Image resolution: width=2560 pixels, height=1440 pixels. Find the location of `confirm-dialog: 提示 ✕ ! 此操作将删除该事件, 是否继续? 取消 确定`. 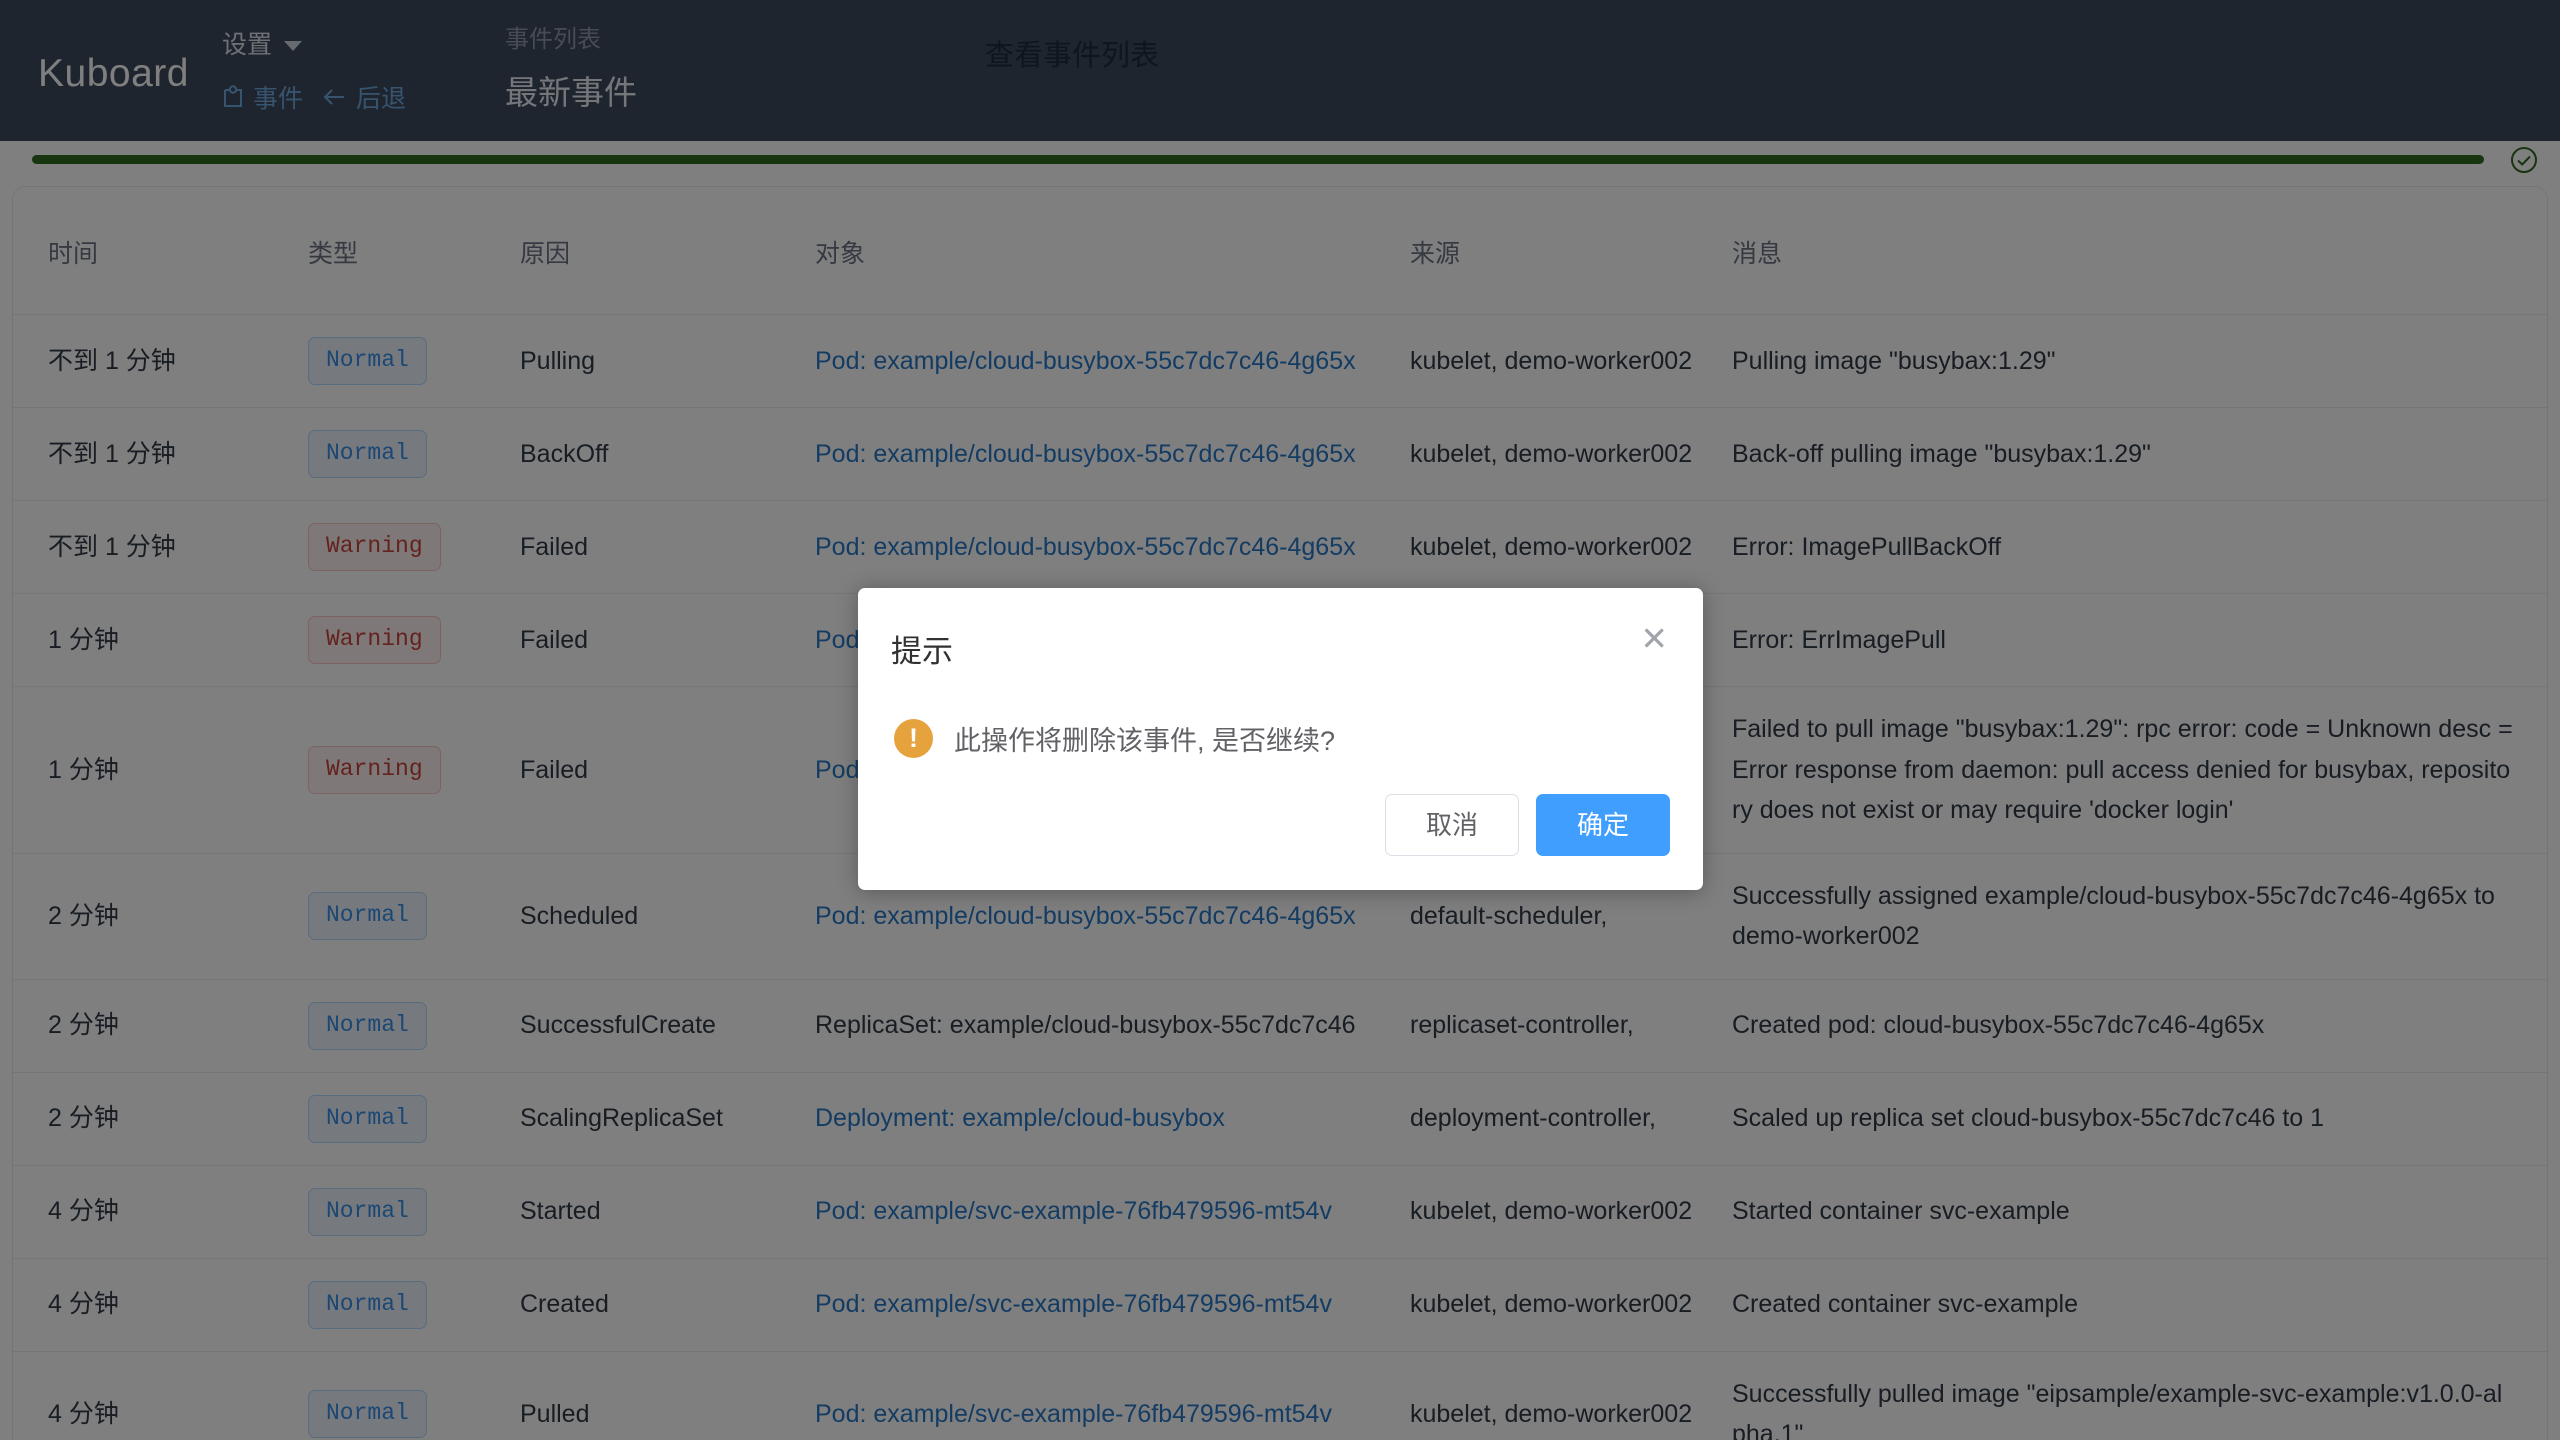

confirm-dialog: 提示 ✕ ! 此操作将删除该事件, 是否继续? 取消 确定 is located at coordinates (1280, 739).